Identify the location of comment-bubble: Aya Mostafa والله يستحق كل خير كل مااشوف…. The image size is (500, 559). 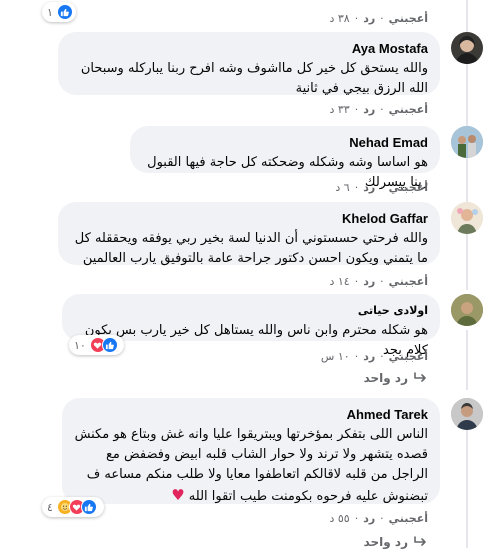
(249, 64).